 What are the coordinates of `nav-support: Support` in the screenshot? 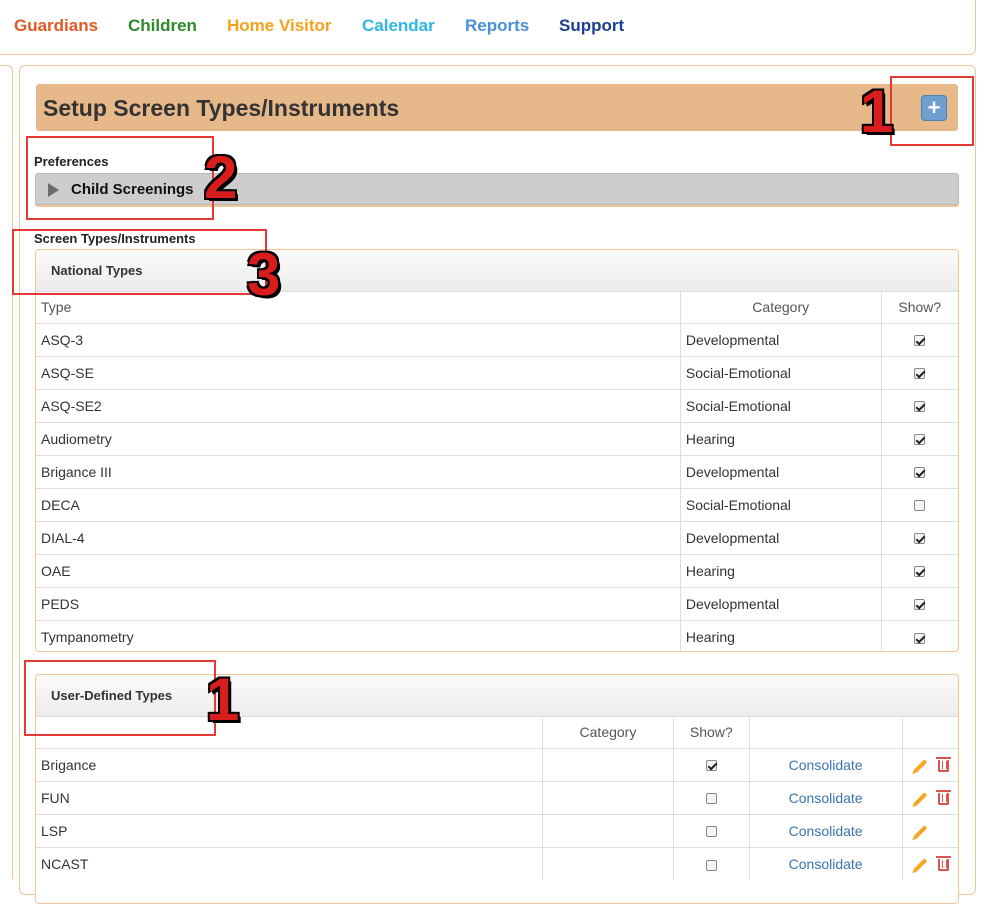 It's located at (591, 26).